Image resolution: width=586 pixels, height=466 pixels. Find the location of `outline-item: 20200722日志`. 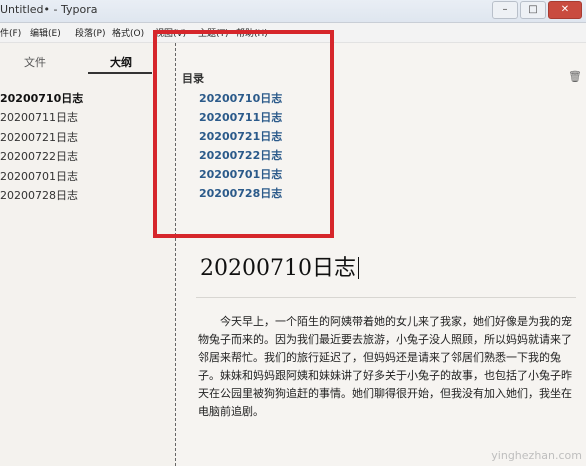

outline-item: 20200722日志 is located at coordinates (39, 156).